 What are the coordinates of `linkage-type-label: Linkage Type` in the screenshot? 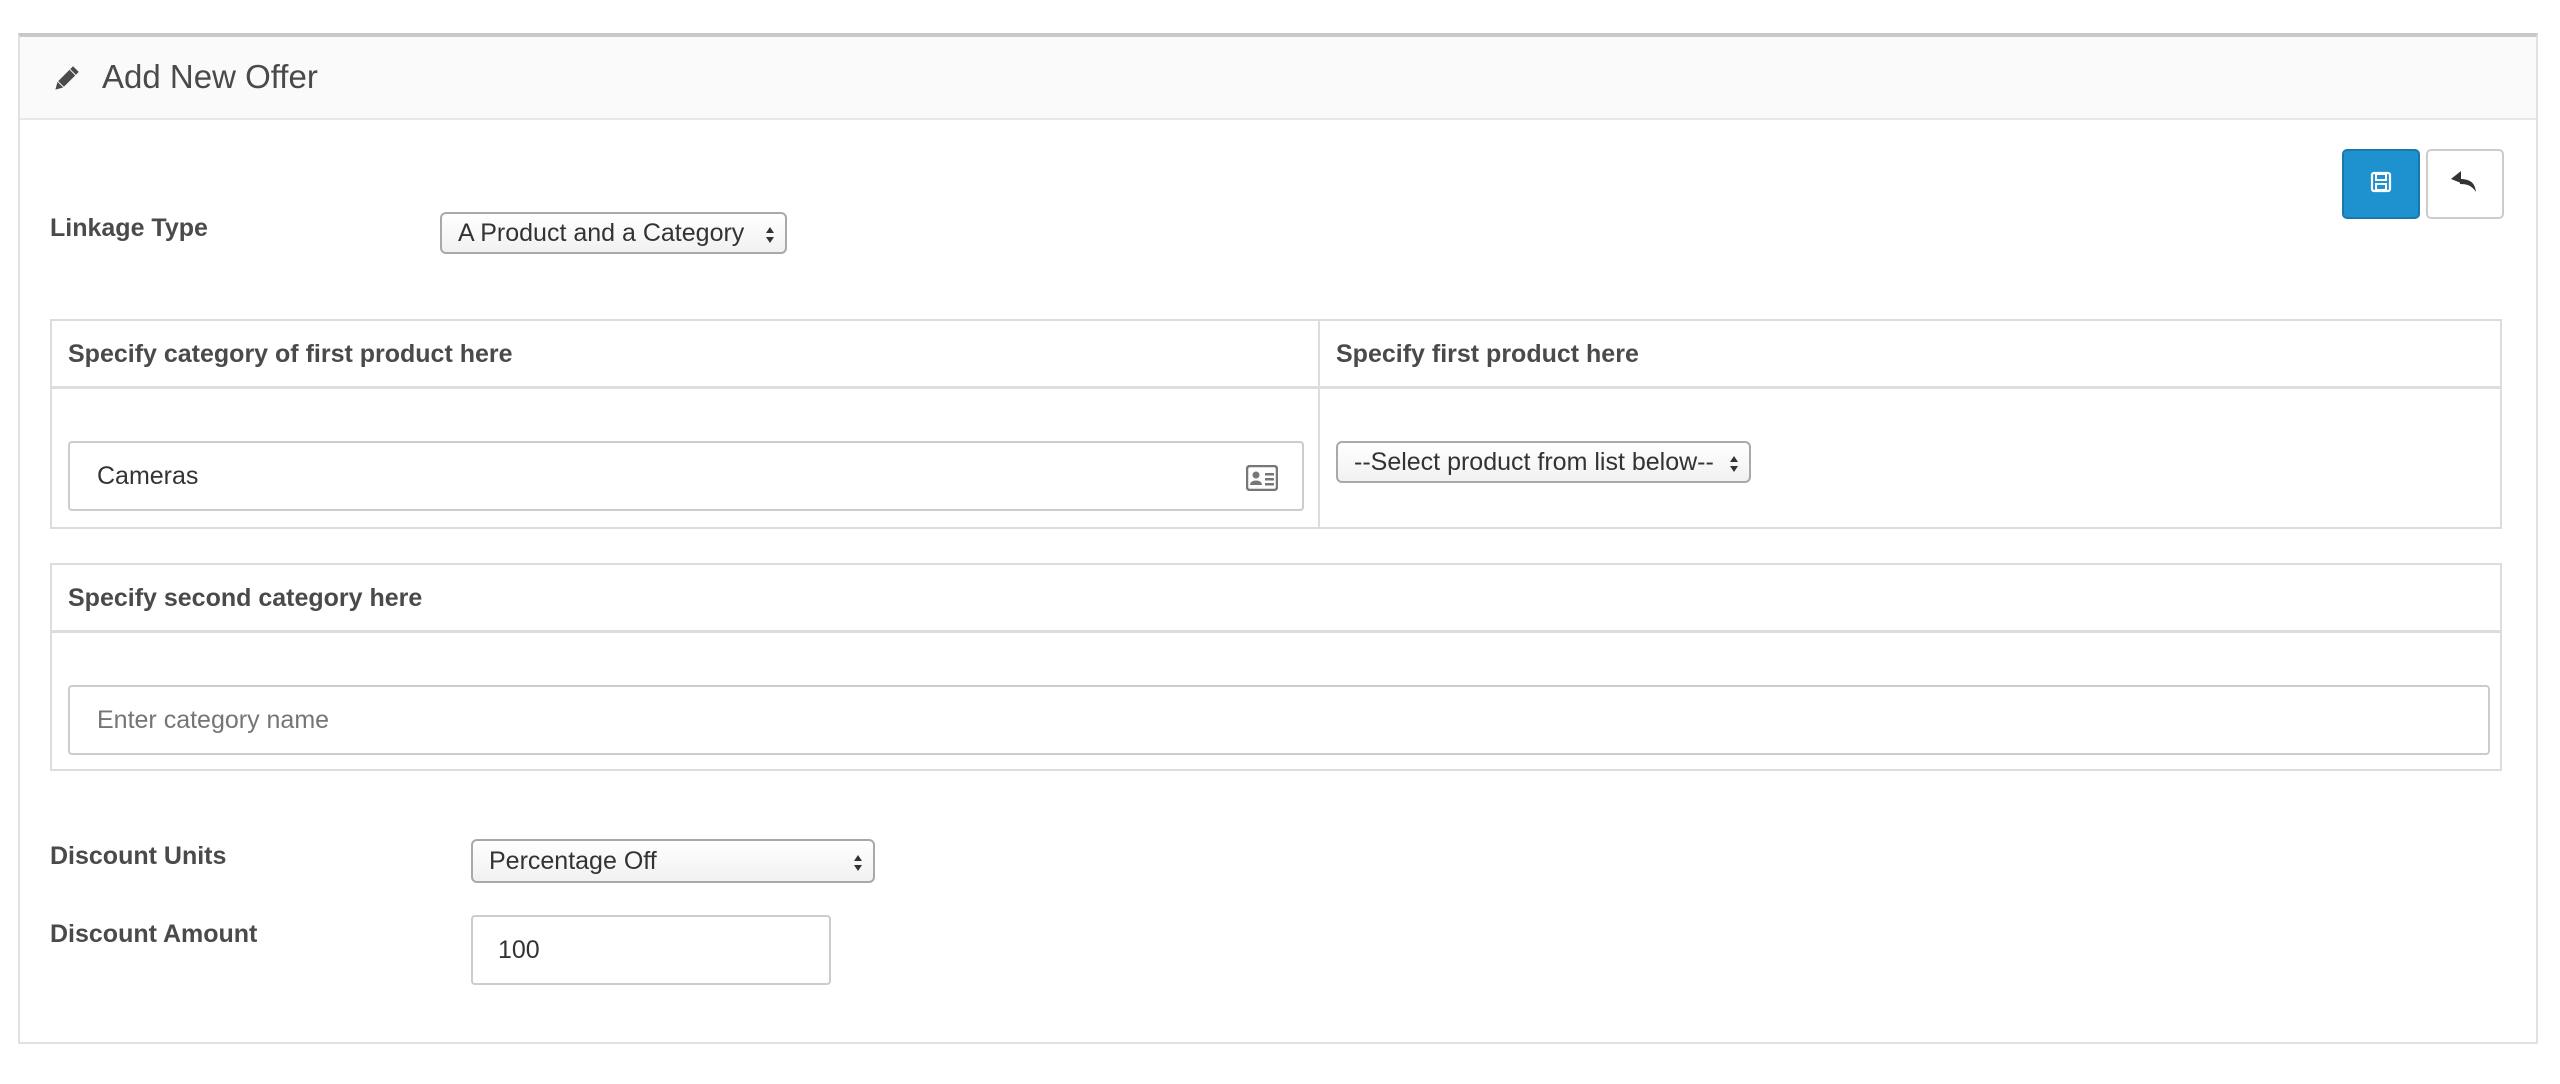 It's located at (129, 228).